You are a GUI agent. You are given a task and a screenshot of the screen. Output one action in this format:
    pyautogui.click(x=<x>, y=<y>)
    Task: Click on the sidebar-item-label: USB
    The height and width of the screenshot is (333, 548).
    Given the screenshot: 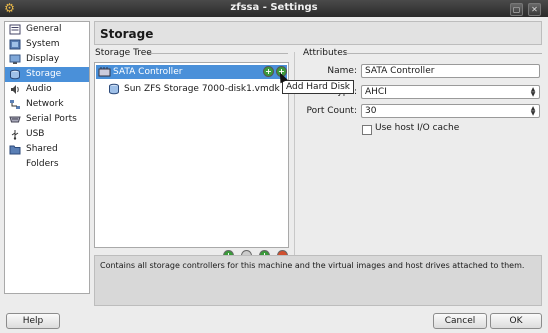 What is the action you would take?
    pyautogui.click(x=35, y=134)
    